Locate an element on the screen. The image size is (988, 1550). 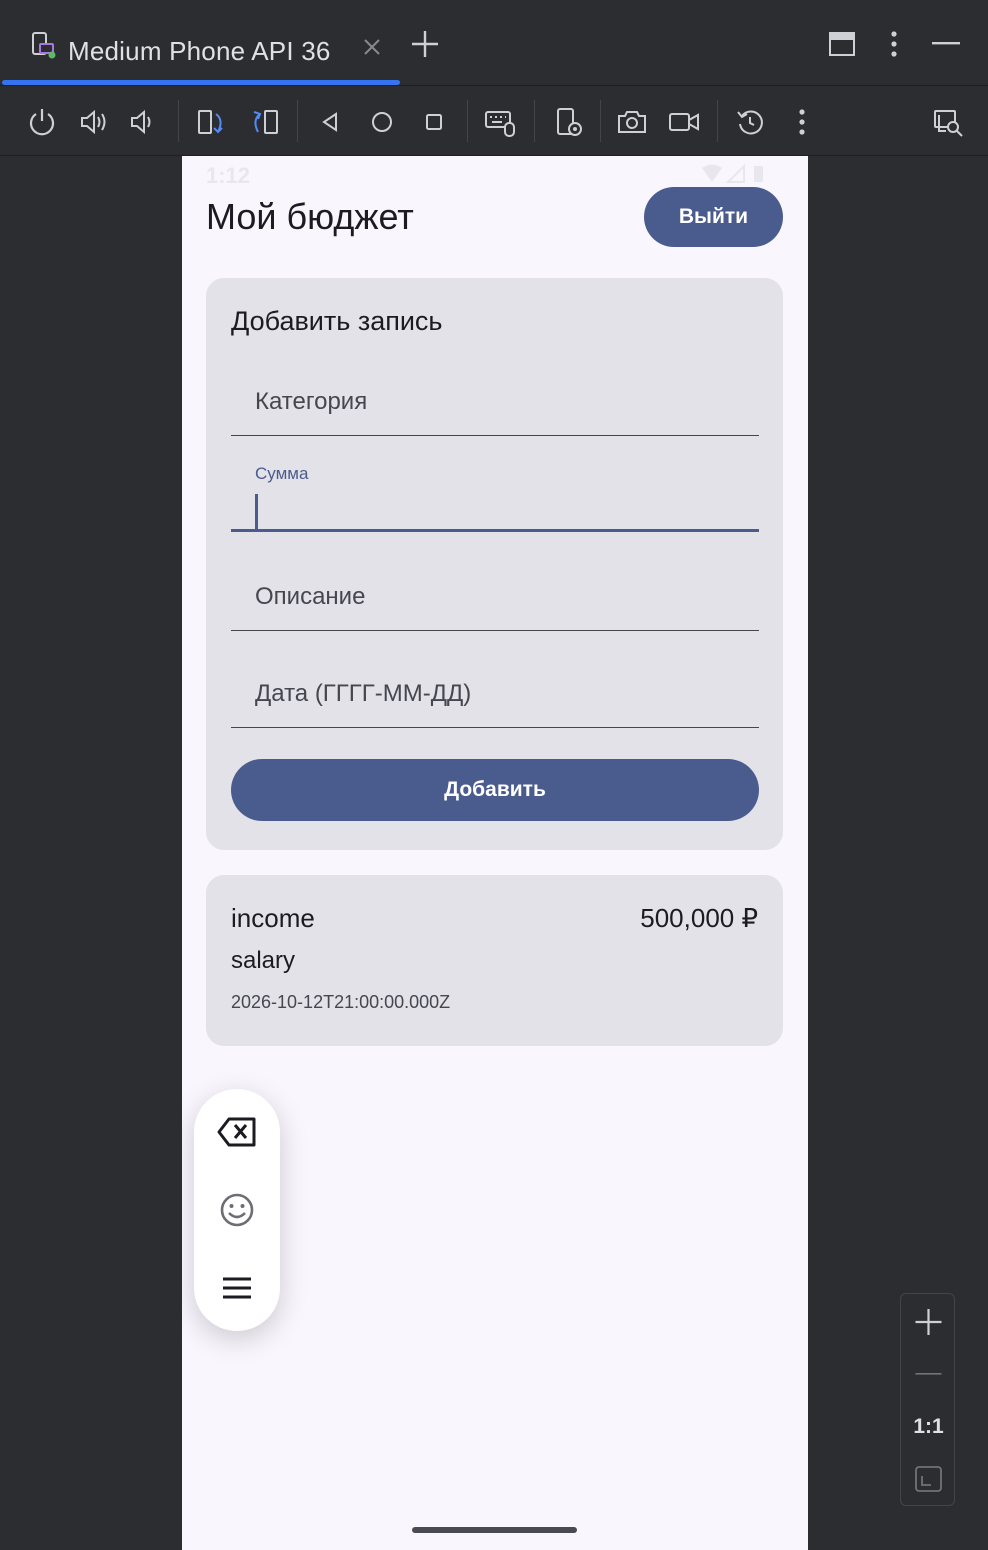
entry-amount: 500,000 ₽ is located at coordinates (699, 918).